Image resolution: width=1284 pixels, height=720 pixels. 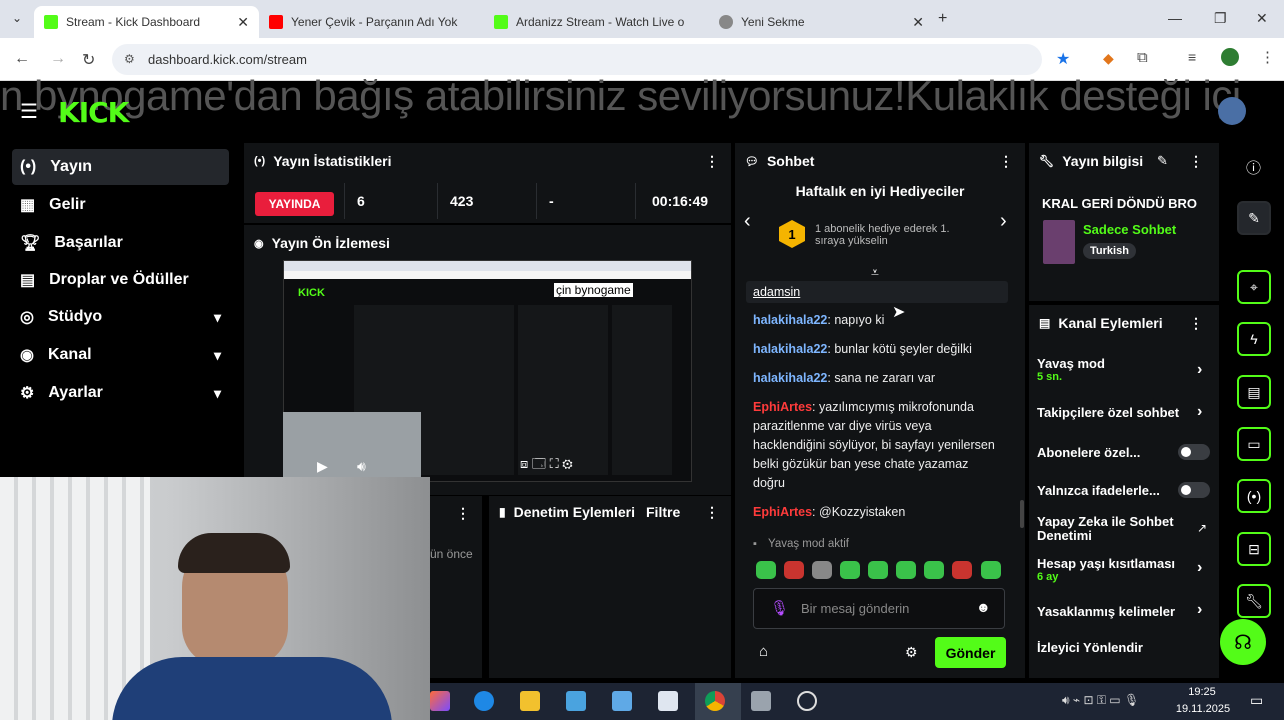 What do you see at coordinates (120, 243) in the screenshot?
I see `sidebar-item-basarilar: 🏆︎ Başarılar` at bounding box center [120, 243].